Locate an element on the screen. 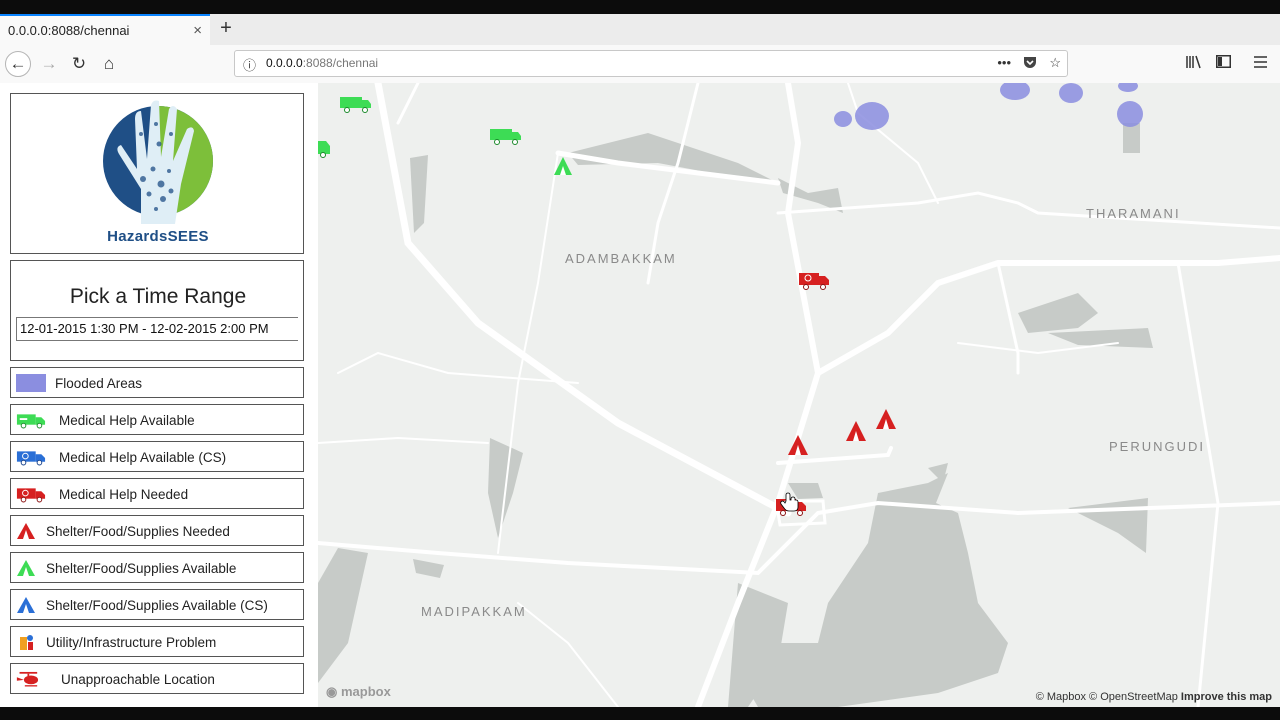 This screenshot has height=720, width=1280. red-ambulance-icon is located at coordinates (31, 495).